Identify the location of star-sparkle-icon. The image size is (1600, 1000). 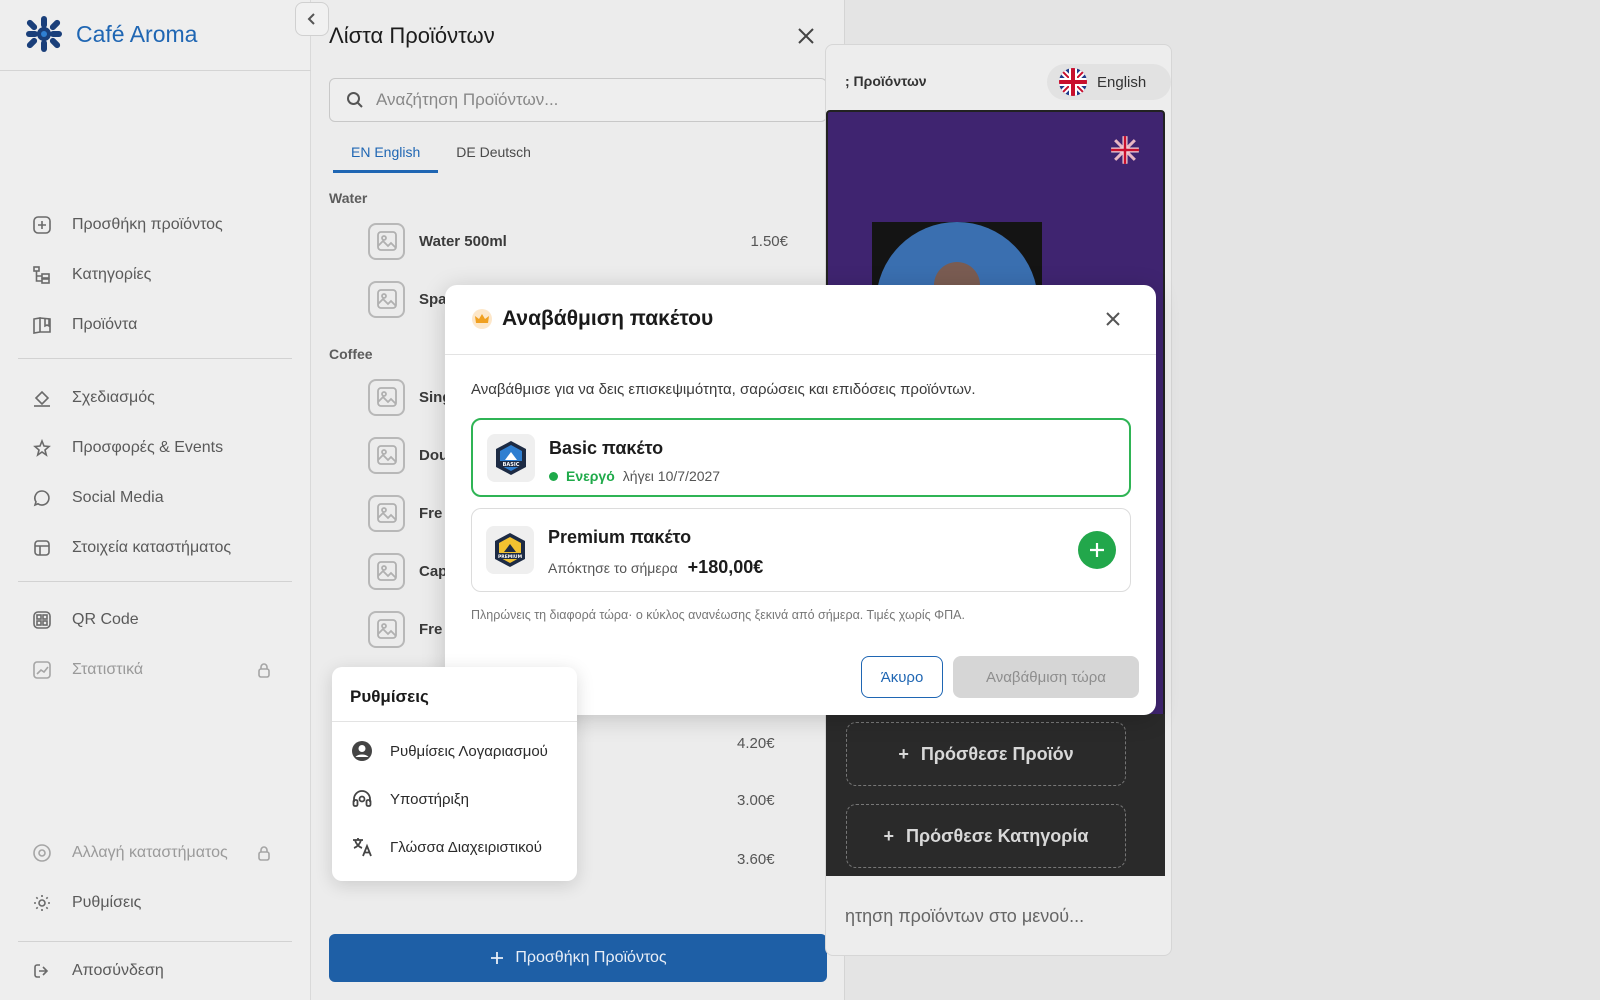
(42, 448).